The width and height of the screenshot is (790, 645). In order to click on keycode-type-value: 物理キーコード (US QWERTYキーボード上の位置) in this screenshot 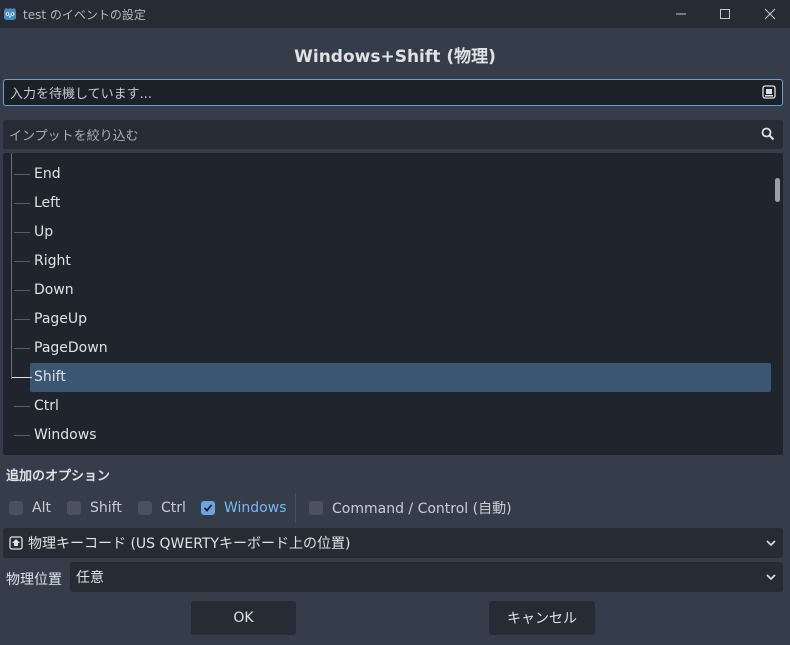, I will do `click(189, 544)`.